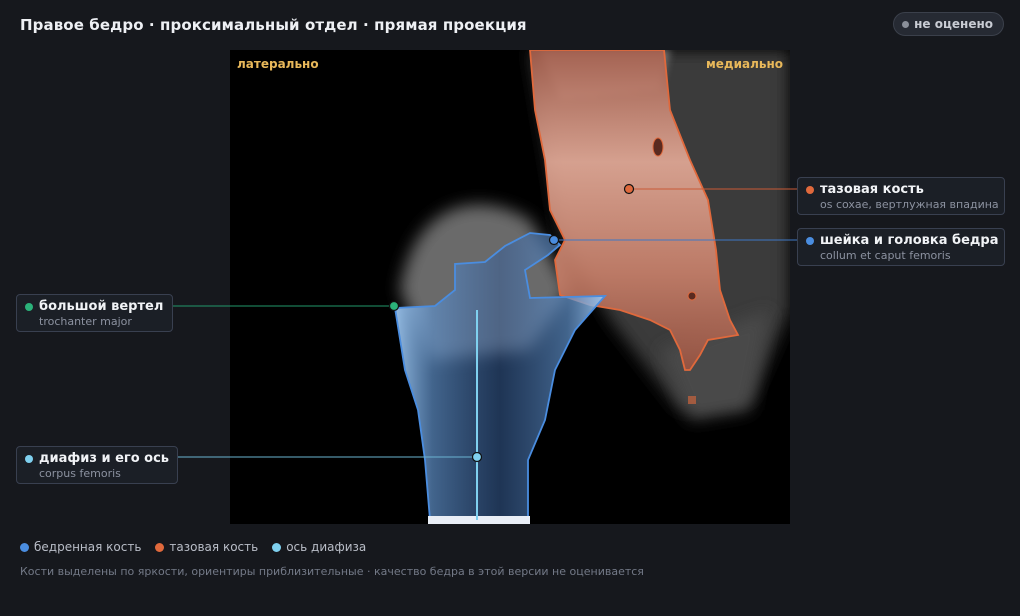 The image size is (1020, 616). Describe the element at coordinates (885, 255) in the screenshot. I see `callout-neck-latin: collum et caput femoris` at that location.